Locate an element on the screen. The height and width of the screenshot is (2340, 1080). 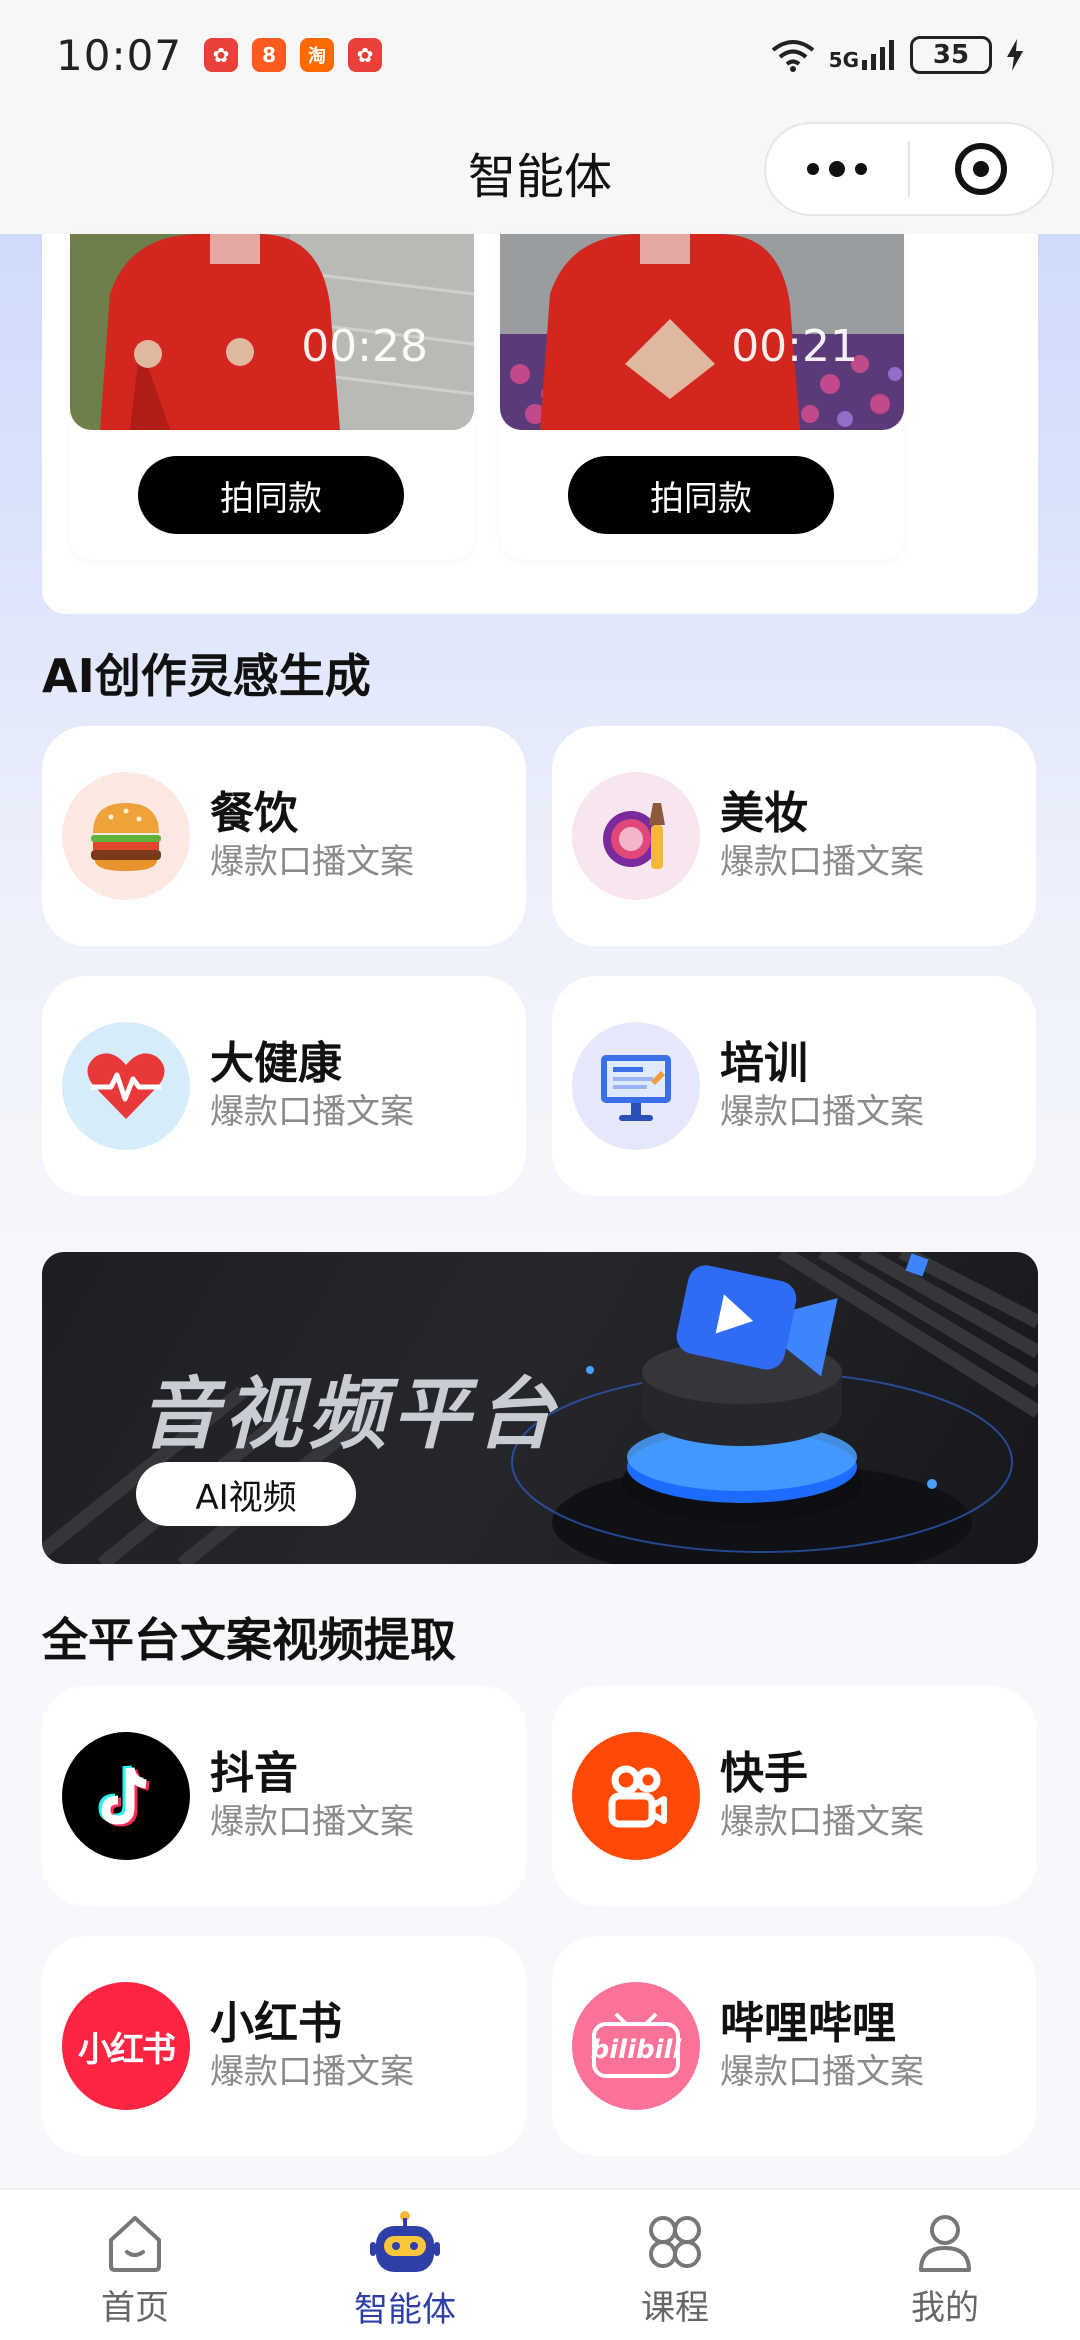
tab-profile: 我的 is located at coordinates (945, 2265).